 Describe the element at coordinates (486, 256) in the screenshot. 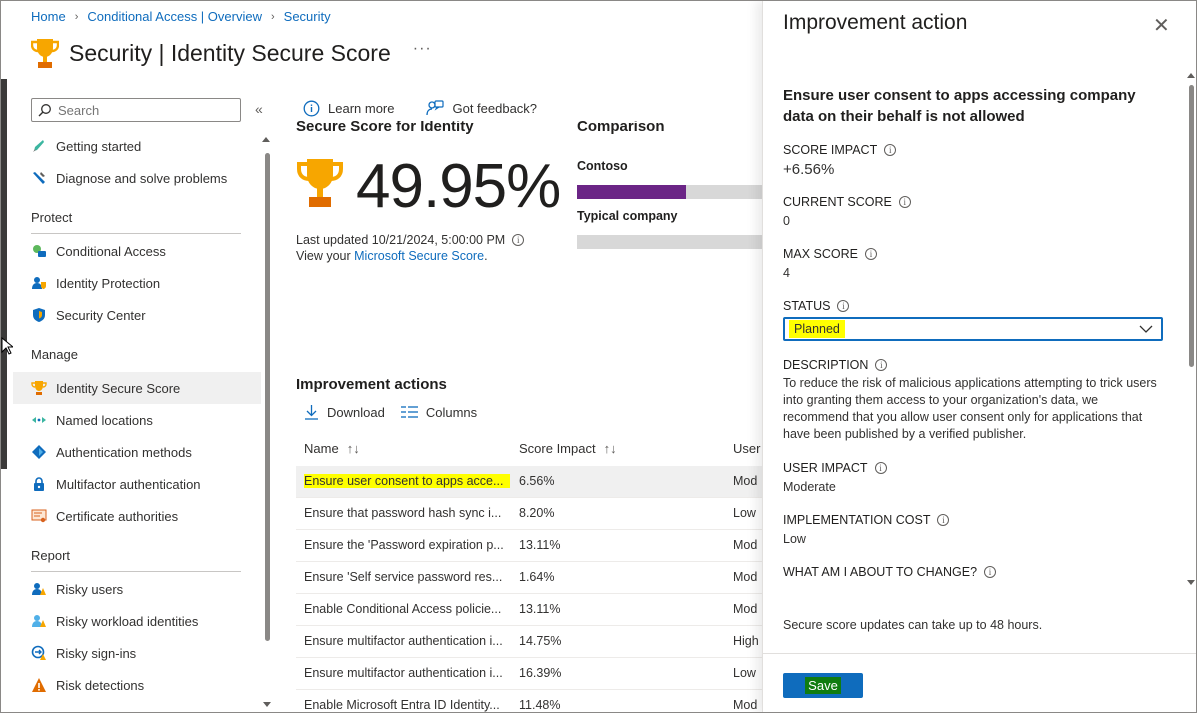

I see `view-your-suffix: .` at that location.